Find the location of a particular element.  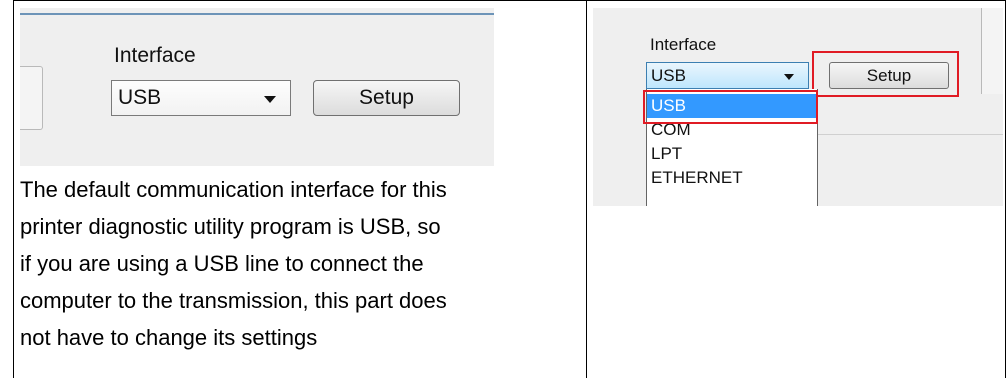

dropdown-option-lpt: LPT is located at coordinates (732, 154).